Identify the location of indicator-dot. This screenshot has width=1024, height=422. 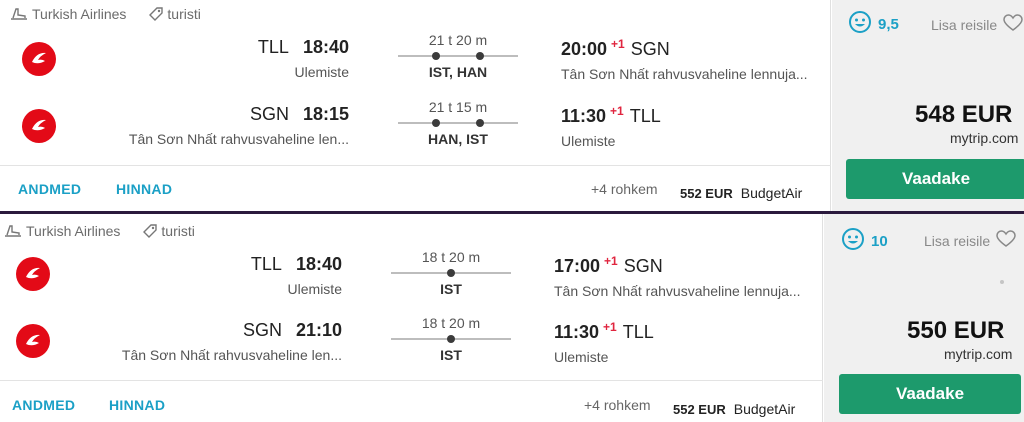
(1002, 282).